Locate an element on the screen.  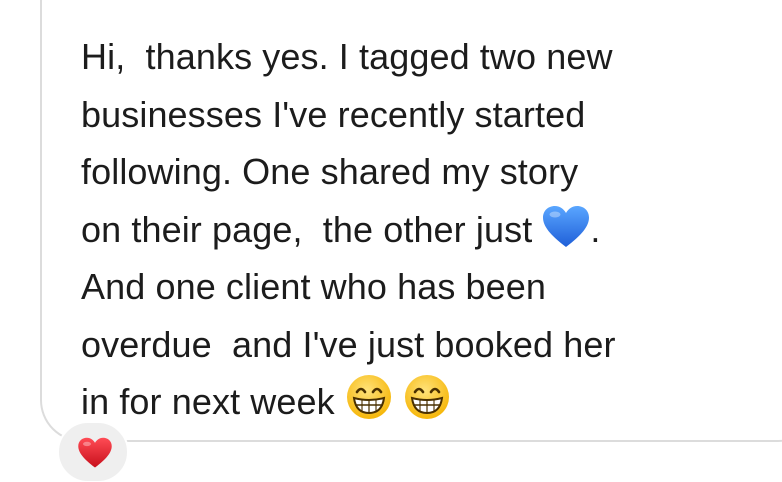
message-line-4-text: on their page, the other just is located at coordinates (307, 229).